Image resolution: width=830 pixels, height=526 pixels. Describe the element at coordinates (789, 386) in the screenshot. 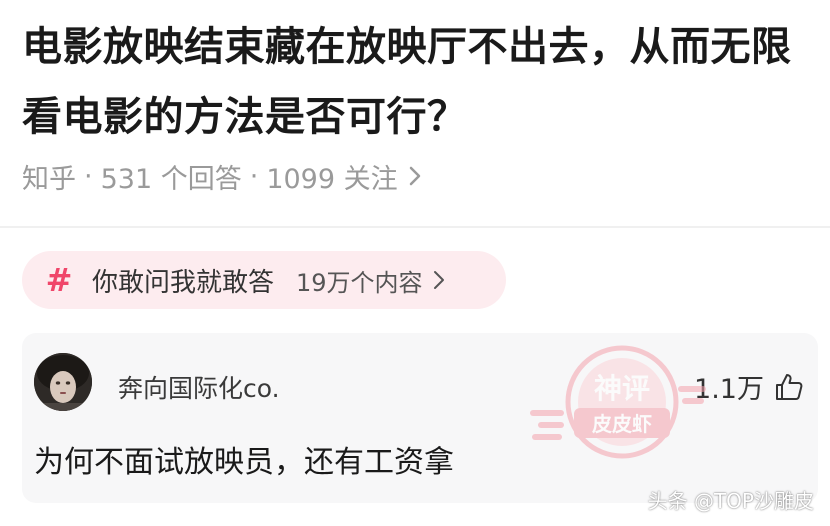

I see `thumbs-up-icon` at that location.